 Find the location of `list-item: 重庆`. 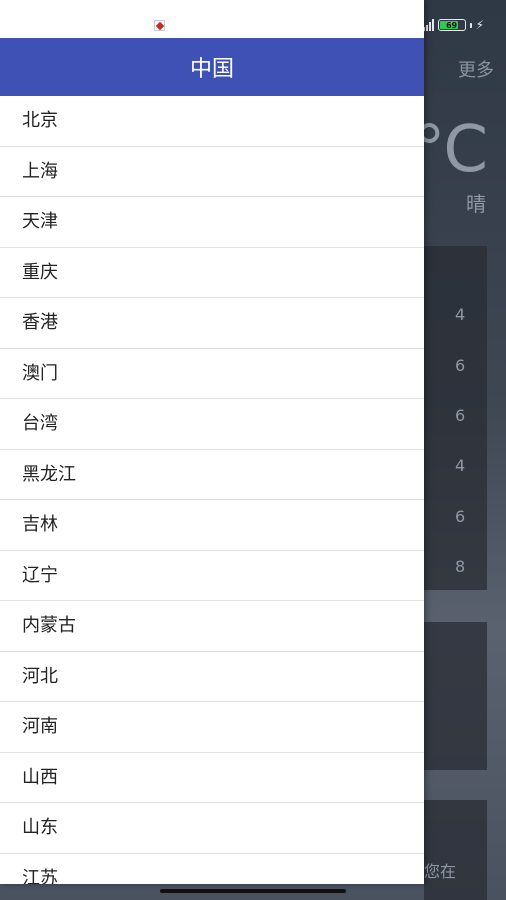

list-item: 重庆 is located at coordinates (212, 273).